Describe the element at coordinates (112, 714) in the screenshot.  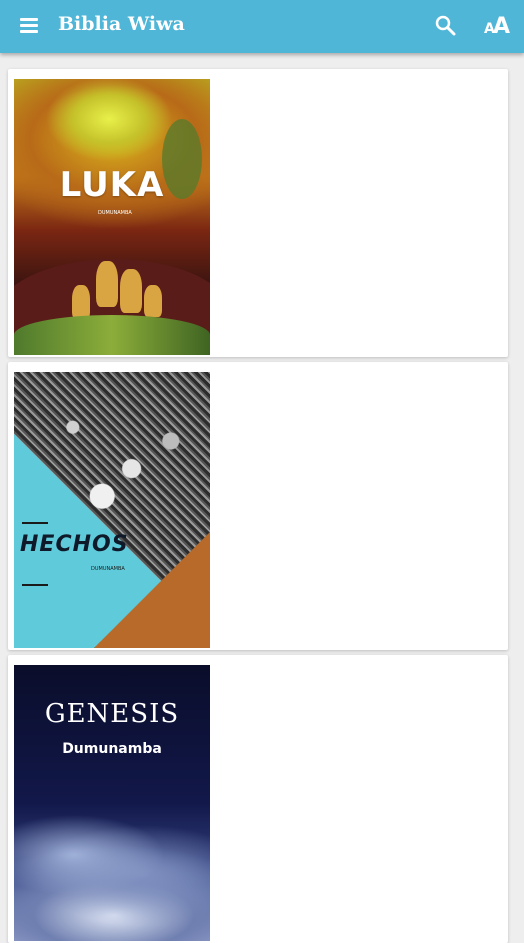
I see `cover-title: GENESIS` at that location.